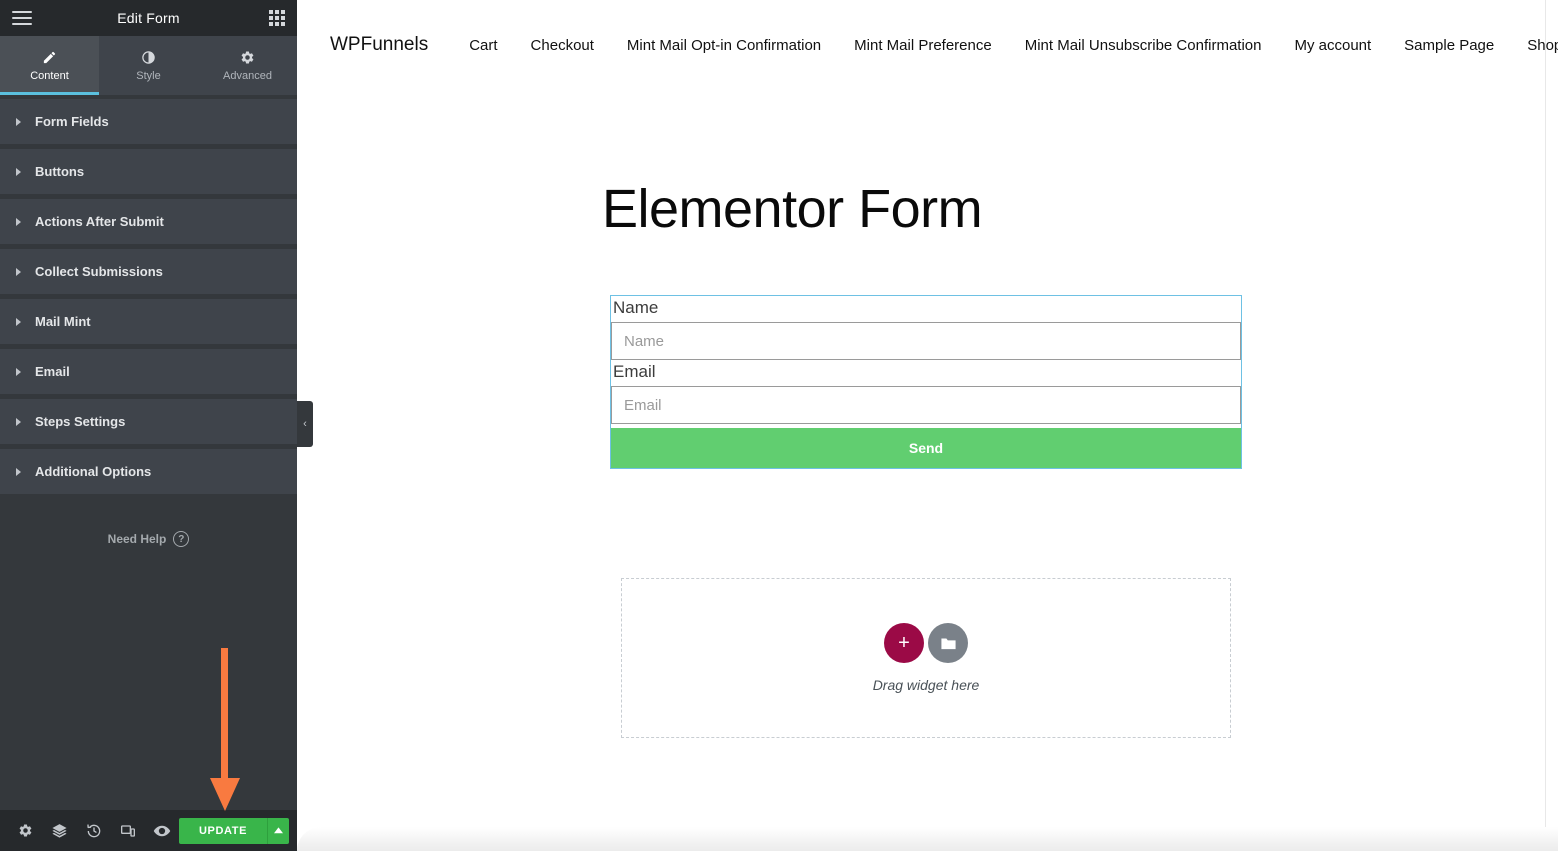 The height and width of the screenshot is (851, 1558). Describe the element at coordinates (49, 57) in the screenshot. I see `pencil-icon` at that location.